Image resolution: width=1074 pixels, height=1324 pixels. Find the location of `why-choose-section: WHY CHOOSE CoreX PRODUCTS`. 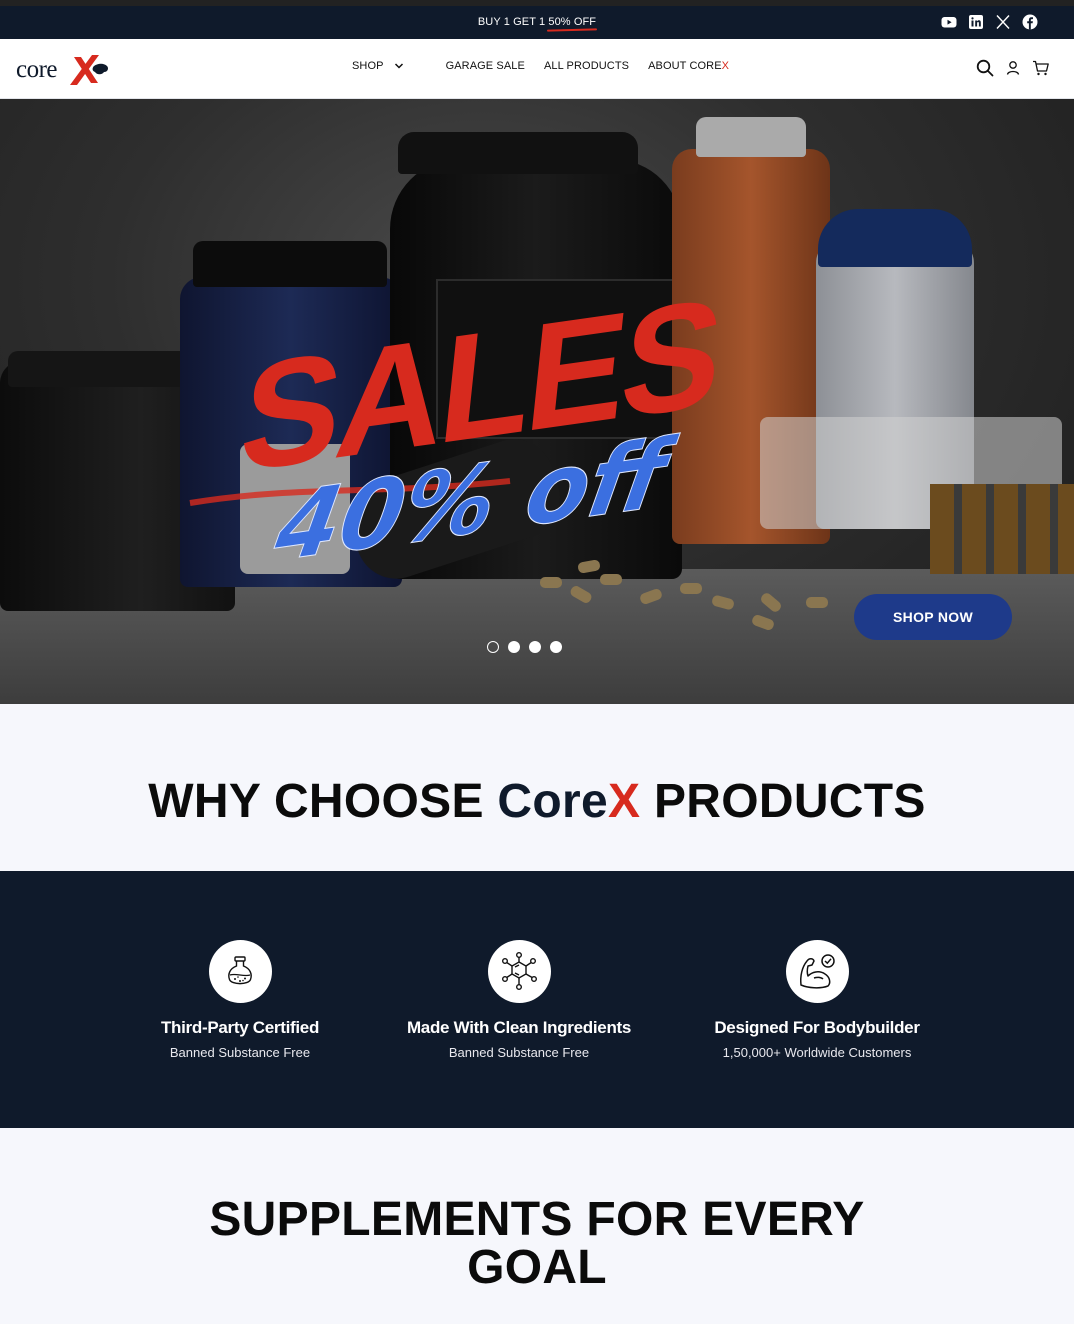

why-choose-section: WHY CHOOSE CoreX PRODUCTS is located at coordinates (537, 787).